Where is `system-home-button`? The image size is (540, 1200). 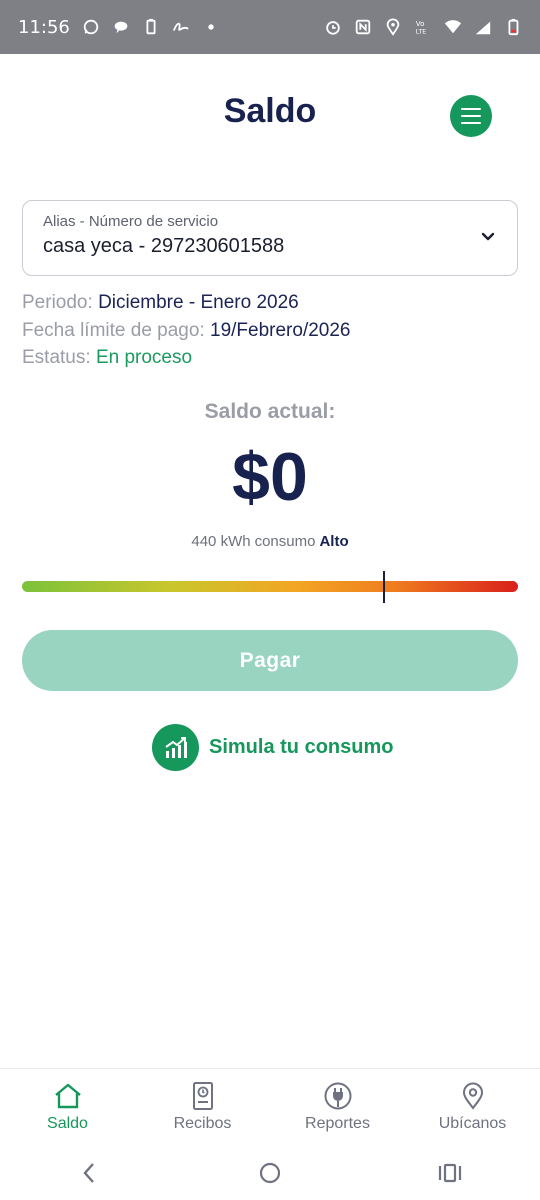
system-home-button is located at coordinates (270, 1173).